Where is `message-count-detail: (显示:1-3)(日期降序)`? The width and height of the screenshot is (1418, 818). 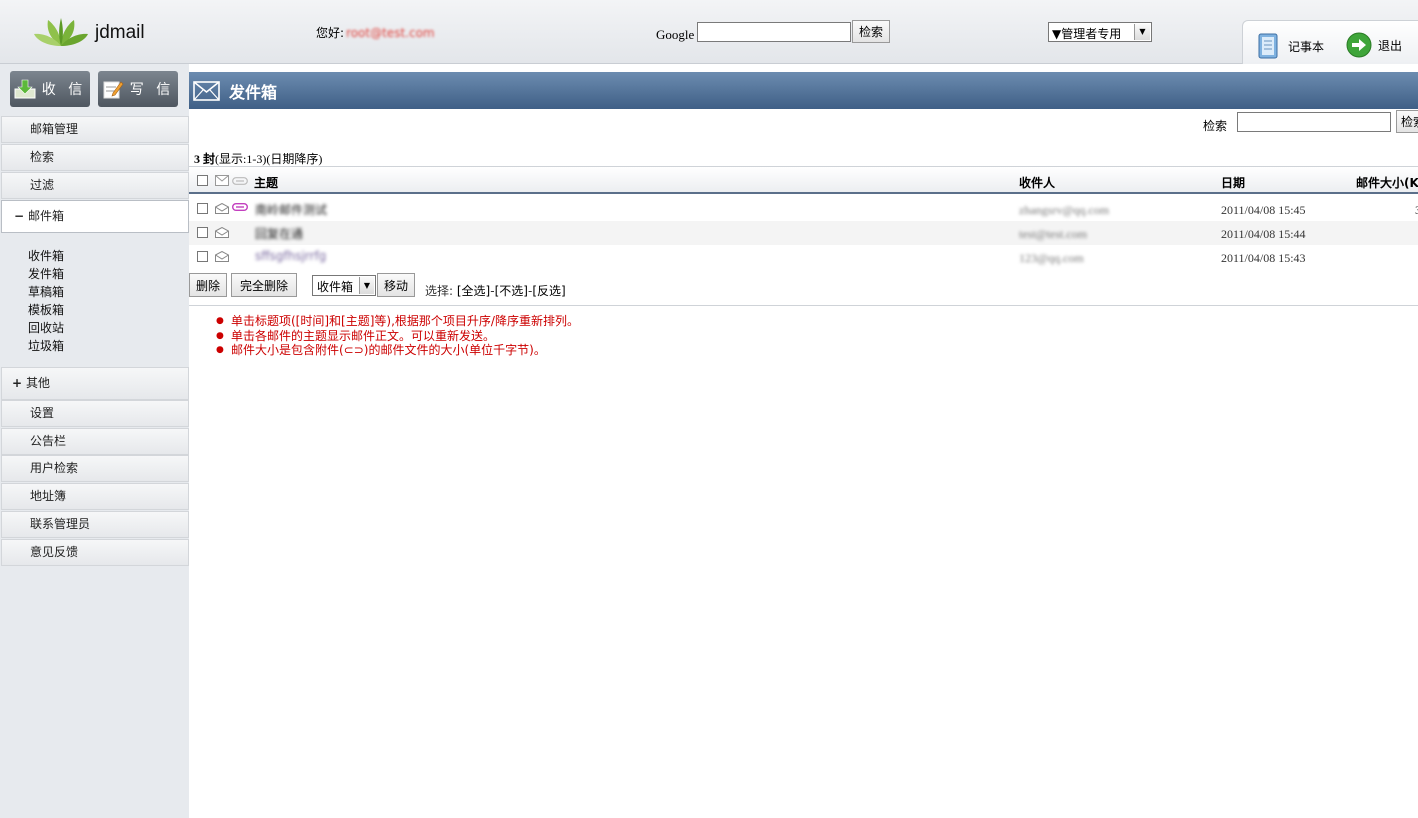
message-count-detail: (显示:1-3)(日期降序) is located at coordinates (269, 159).